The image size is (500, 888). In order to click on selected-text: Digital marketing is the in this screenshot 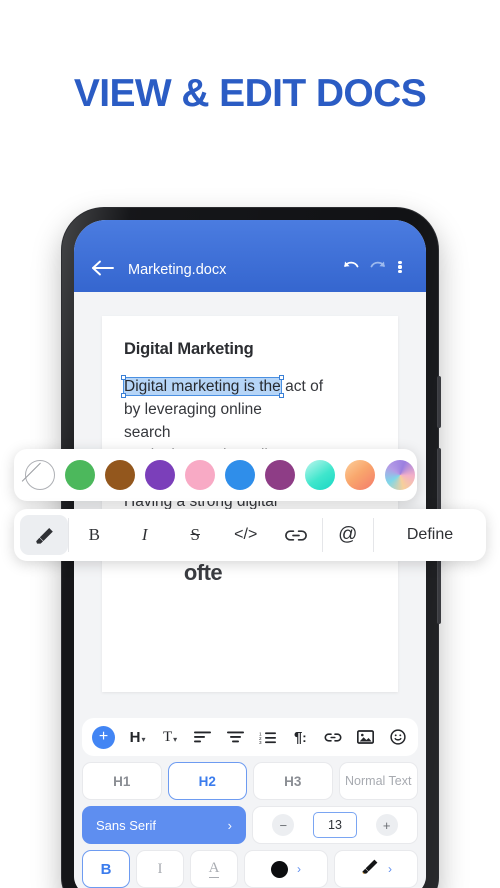, I will do `click(202, 386)`.